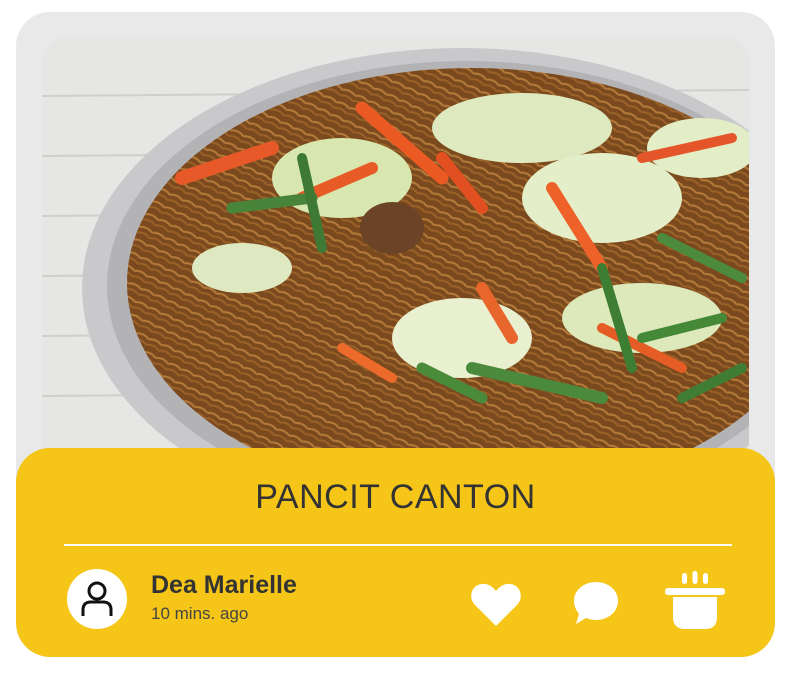 The image size is (791, 675). I want to click on cook-button, so click(695, 604).